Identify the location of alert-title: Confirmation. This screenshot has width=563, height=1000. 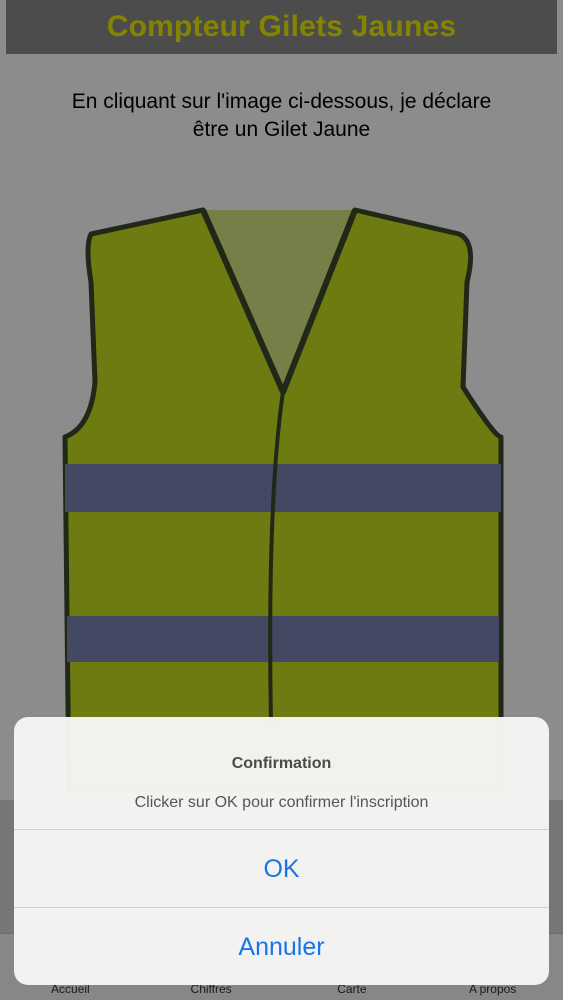
(281, 763).